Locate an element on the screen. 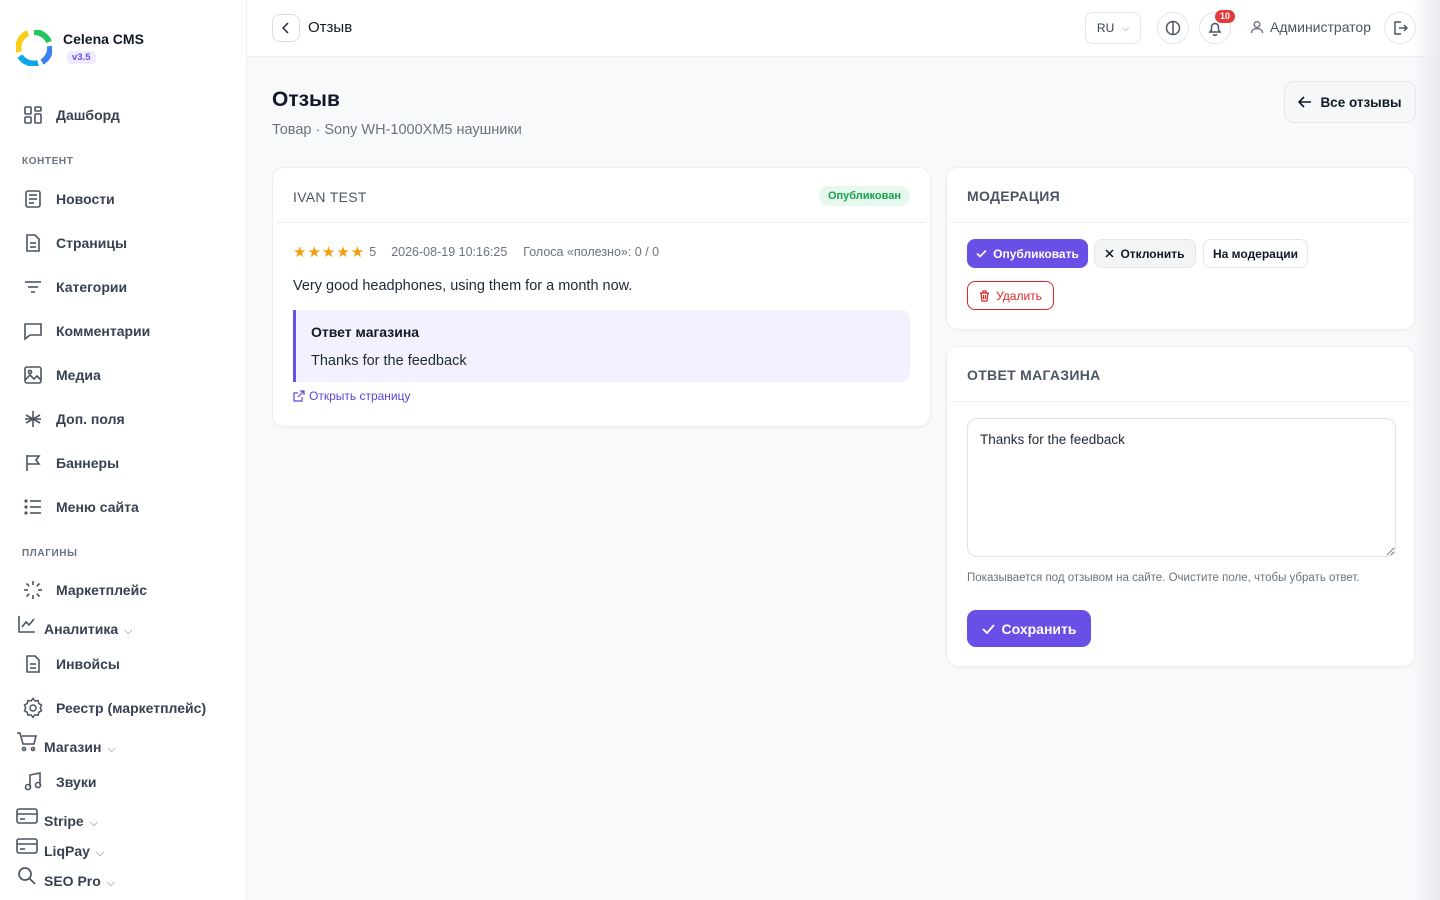 The height and width of the screenshot is (900, 1440). sidebar-item-seo-pro: SEO Pro ⌵ is located at coordinates (66, 876).